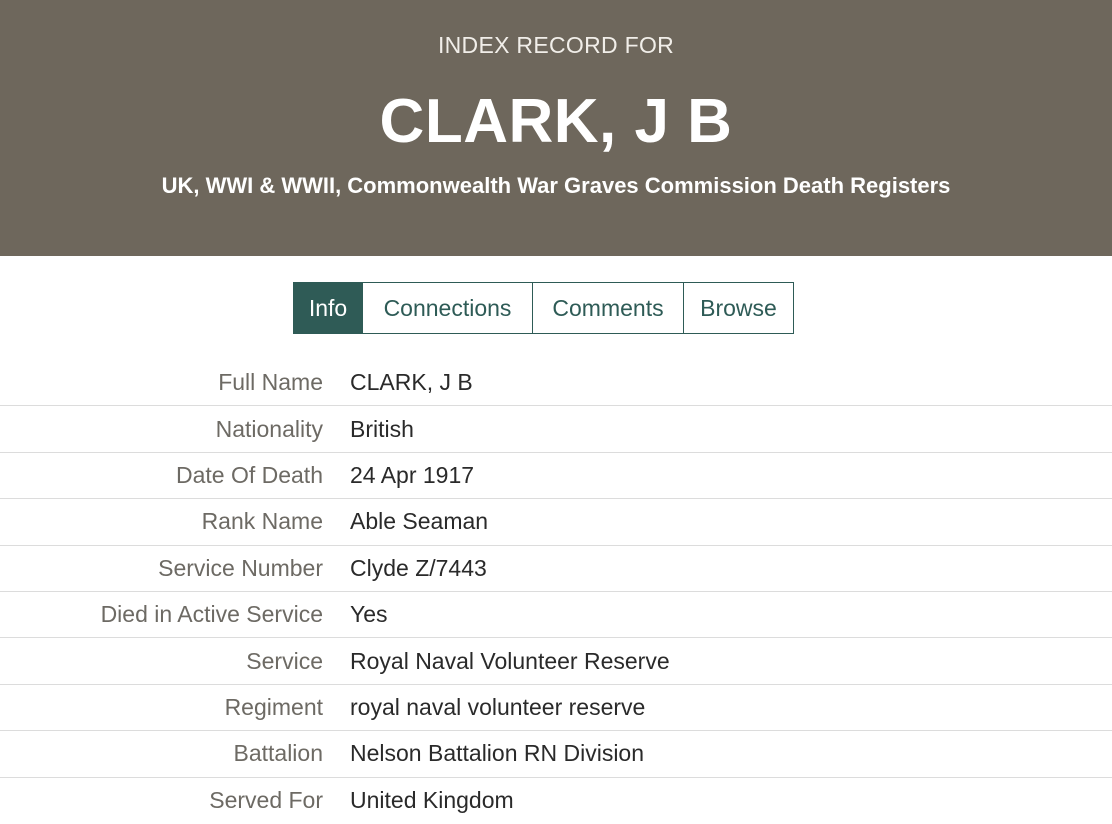 The height and width of the screenshot is (824, 1112). What do you see at coordinates (556, 522) in the screenshot?
I see `detail-row-rank-name: Rank Name Able Seaman` at bounding box center [556, 522].